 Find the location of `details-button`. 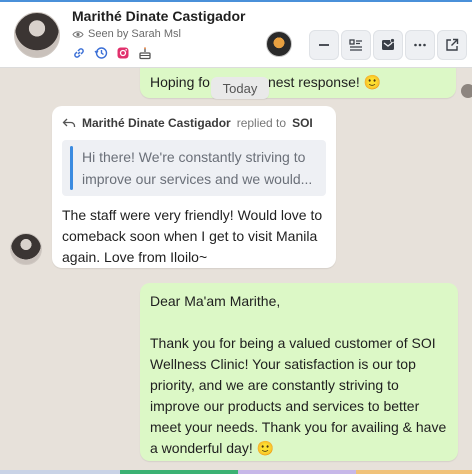

details-button is located at coordinates (356, 45).